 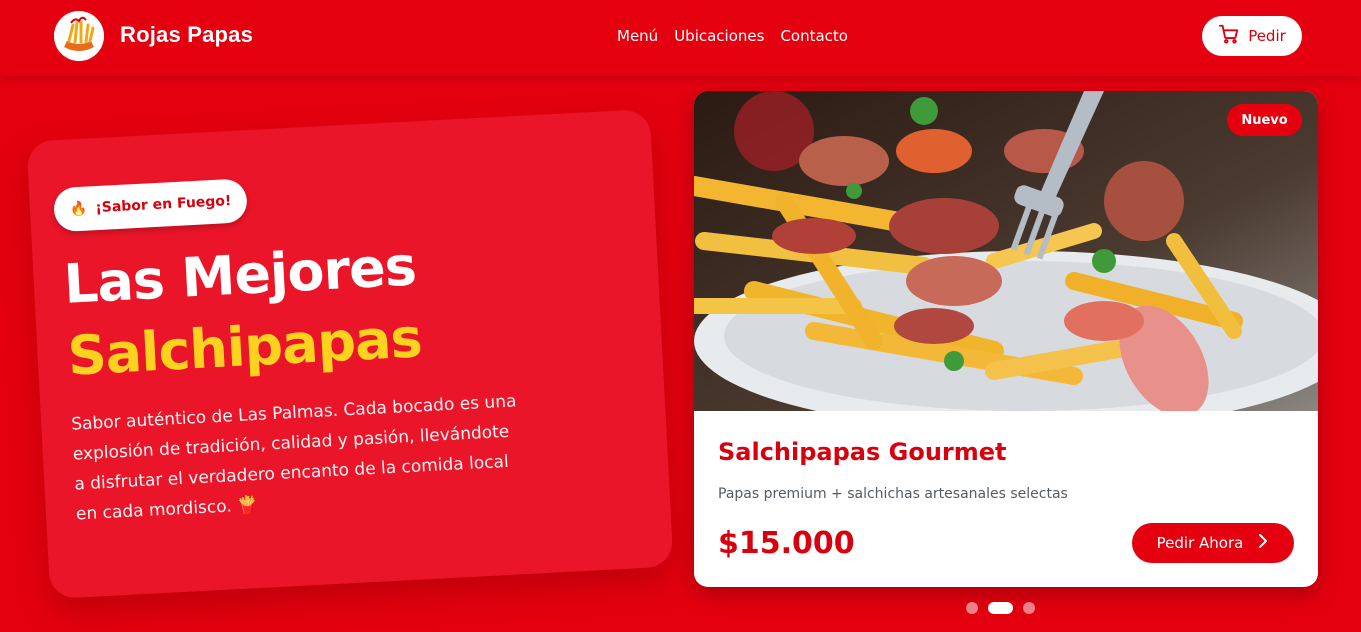 I want to click on brand-name: Rojas Papas, so click(x=186, y=35).